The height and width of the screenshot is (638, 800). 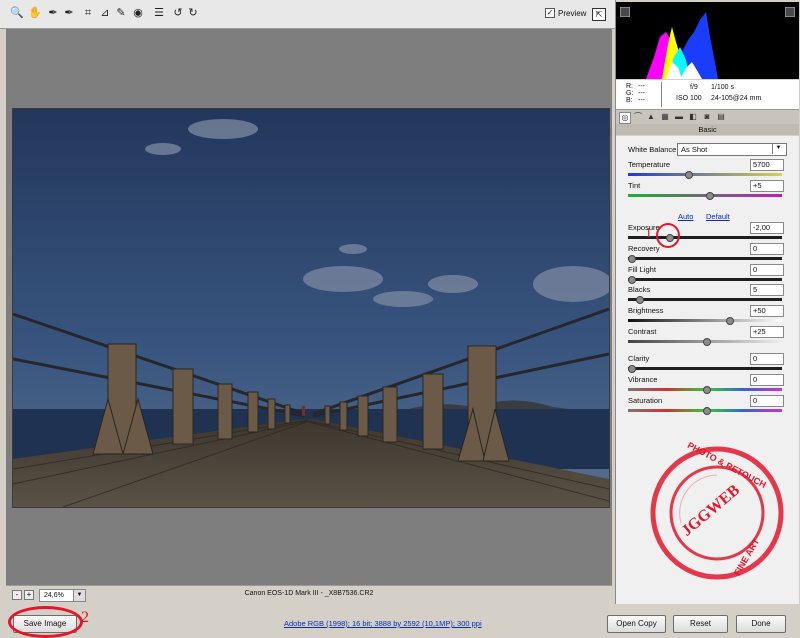 What do you see at coordinates (721, 117) in the screenshot?
I see `tab-presets-icon: ▤` at bounding box center [721, 117].